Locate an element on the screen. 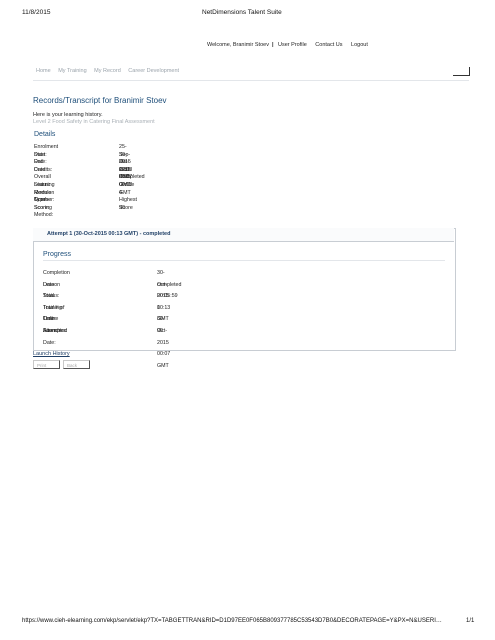  detail-label: Credits: is located at coordinates (43, 169).